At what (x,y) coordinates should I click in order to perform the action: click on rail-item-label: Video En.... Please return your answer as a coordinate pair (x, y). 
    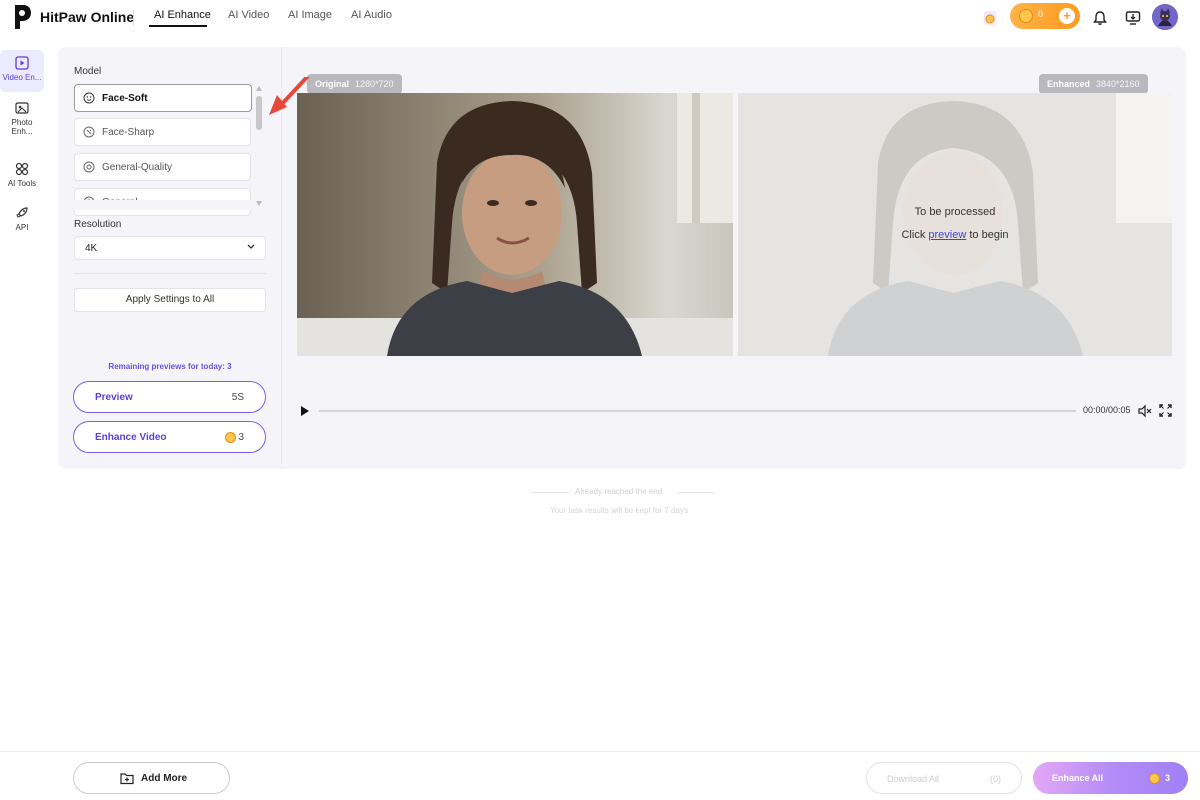
    Looking at the image, I should click on (22, 77).